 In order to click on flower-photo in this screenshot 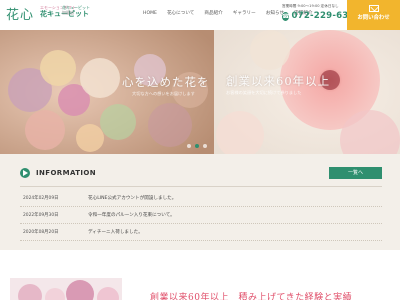, I will do `click(66, 289)`.